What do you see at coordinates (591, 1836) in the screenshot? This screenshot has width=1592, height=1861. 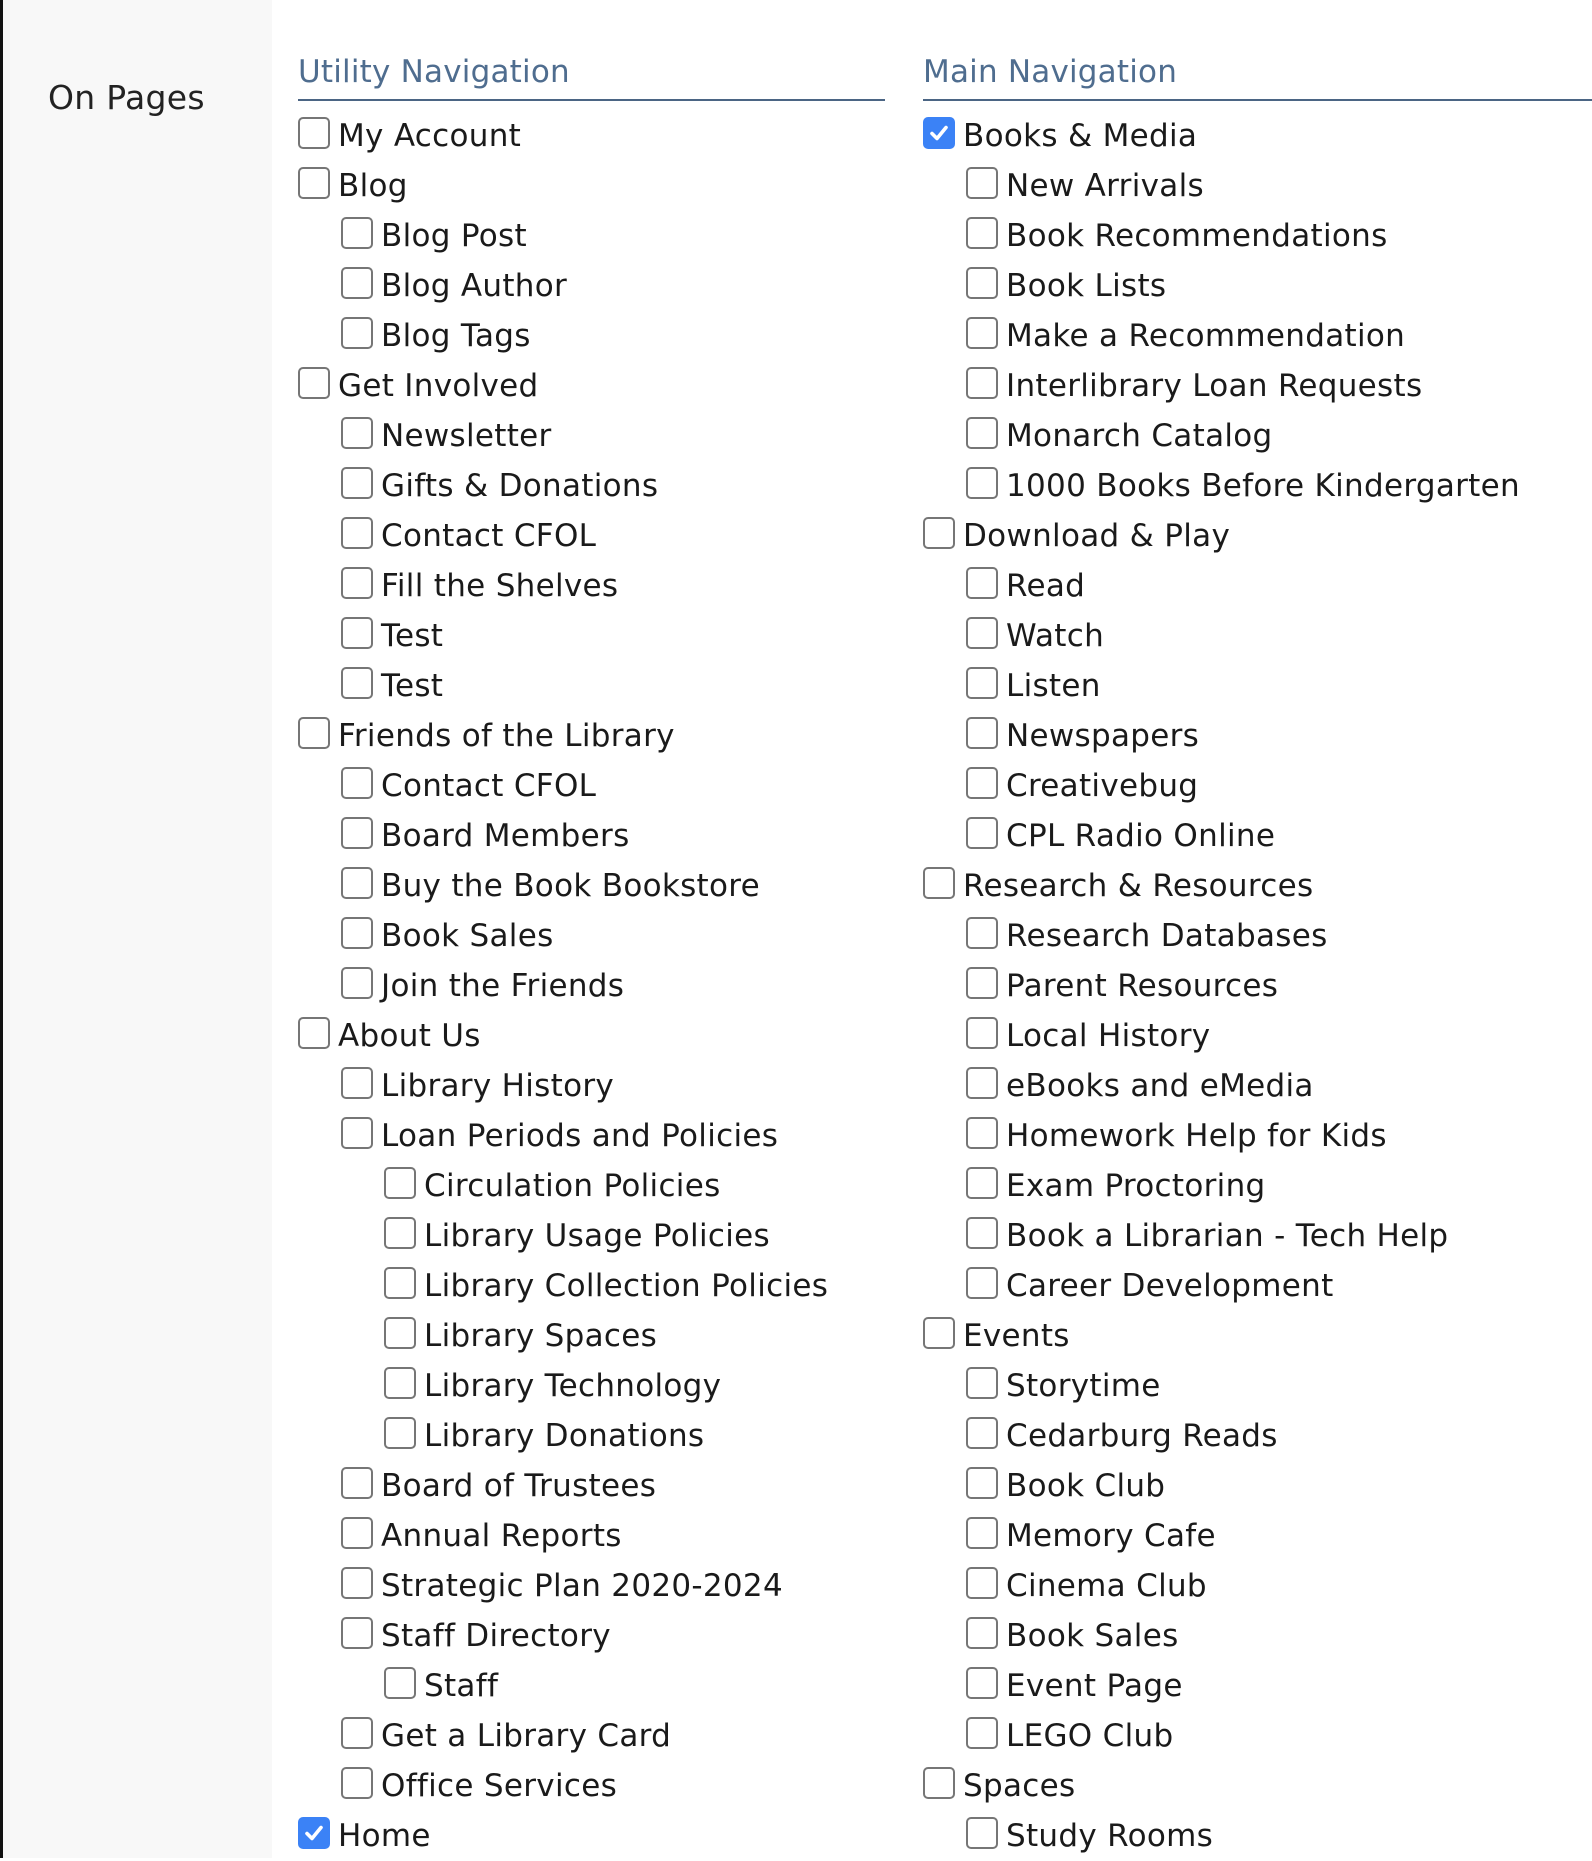 I see `page-checkbox-row: Home` at bounding box center [591, 1836].